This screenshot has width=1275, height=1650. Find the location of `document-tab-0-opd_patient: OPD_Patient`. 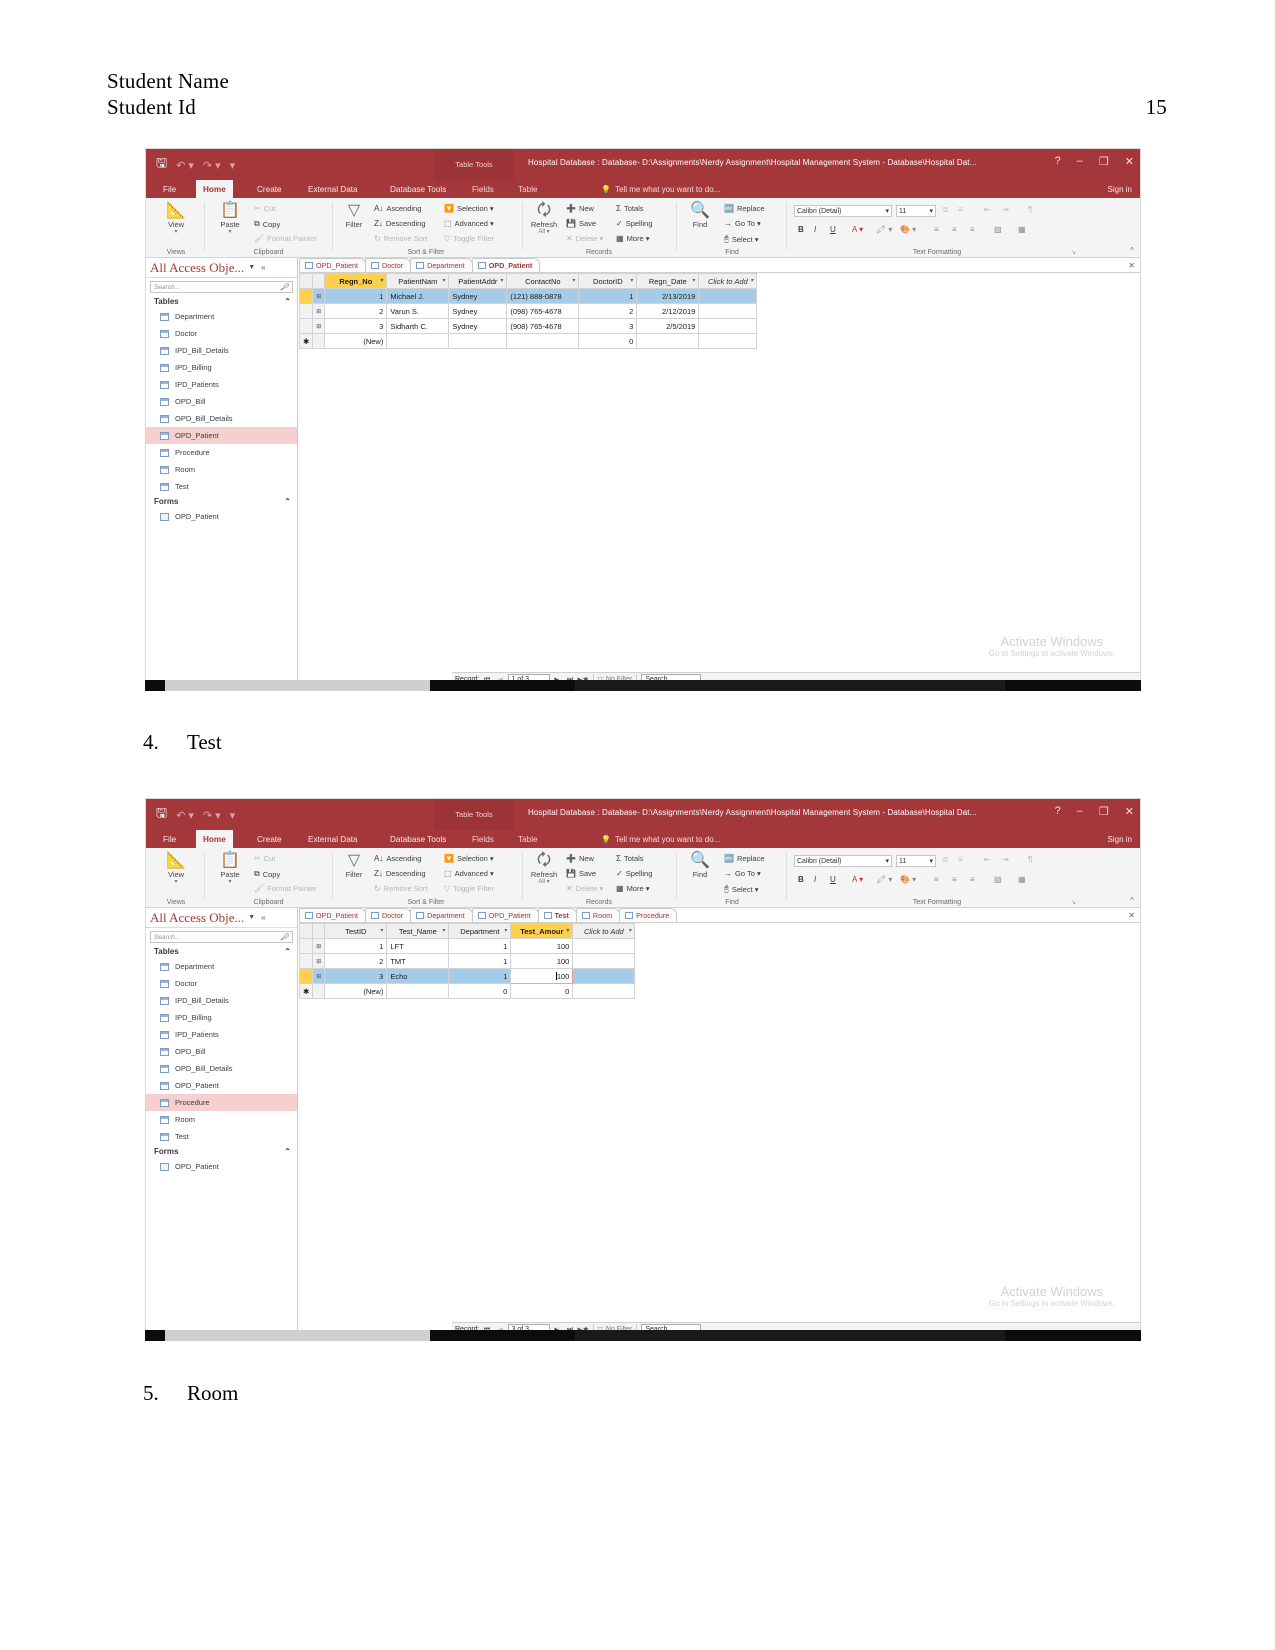

document-tab-0-opd_patient: OPD_Patient is located at coordinates (332, 915).